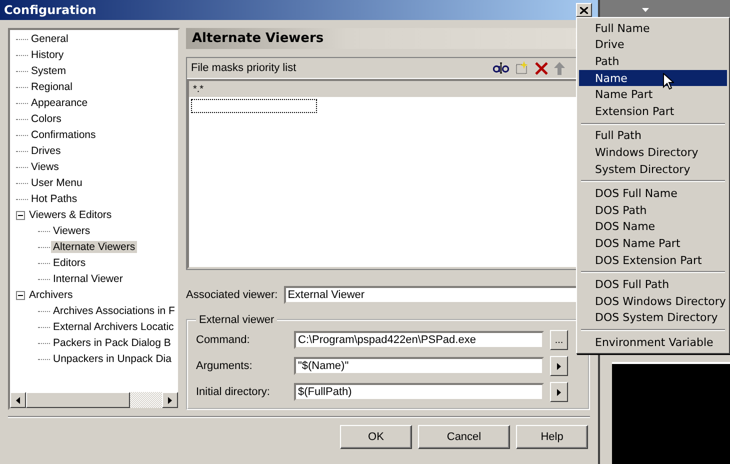 The height and width of the screenshot is (464, 730). What do you see at coordinates (45, 167) in the screenshot?
I see `tree-item: Views` at bounding box center [45, 167].